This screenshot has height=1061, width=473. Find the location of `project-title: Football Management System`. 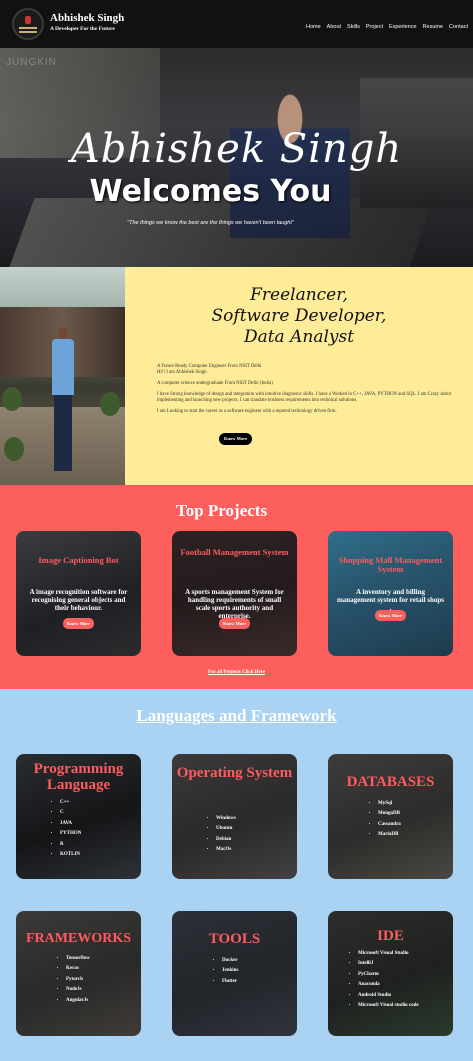

project-title: Football Management System is located at coordinates (234, 552).